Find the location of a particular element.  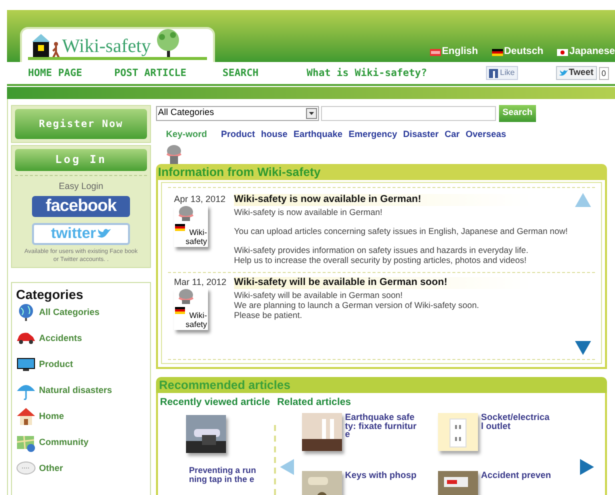

tweet-count: 0 is located at coordinates (603, 73).